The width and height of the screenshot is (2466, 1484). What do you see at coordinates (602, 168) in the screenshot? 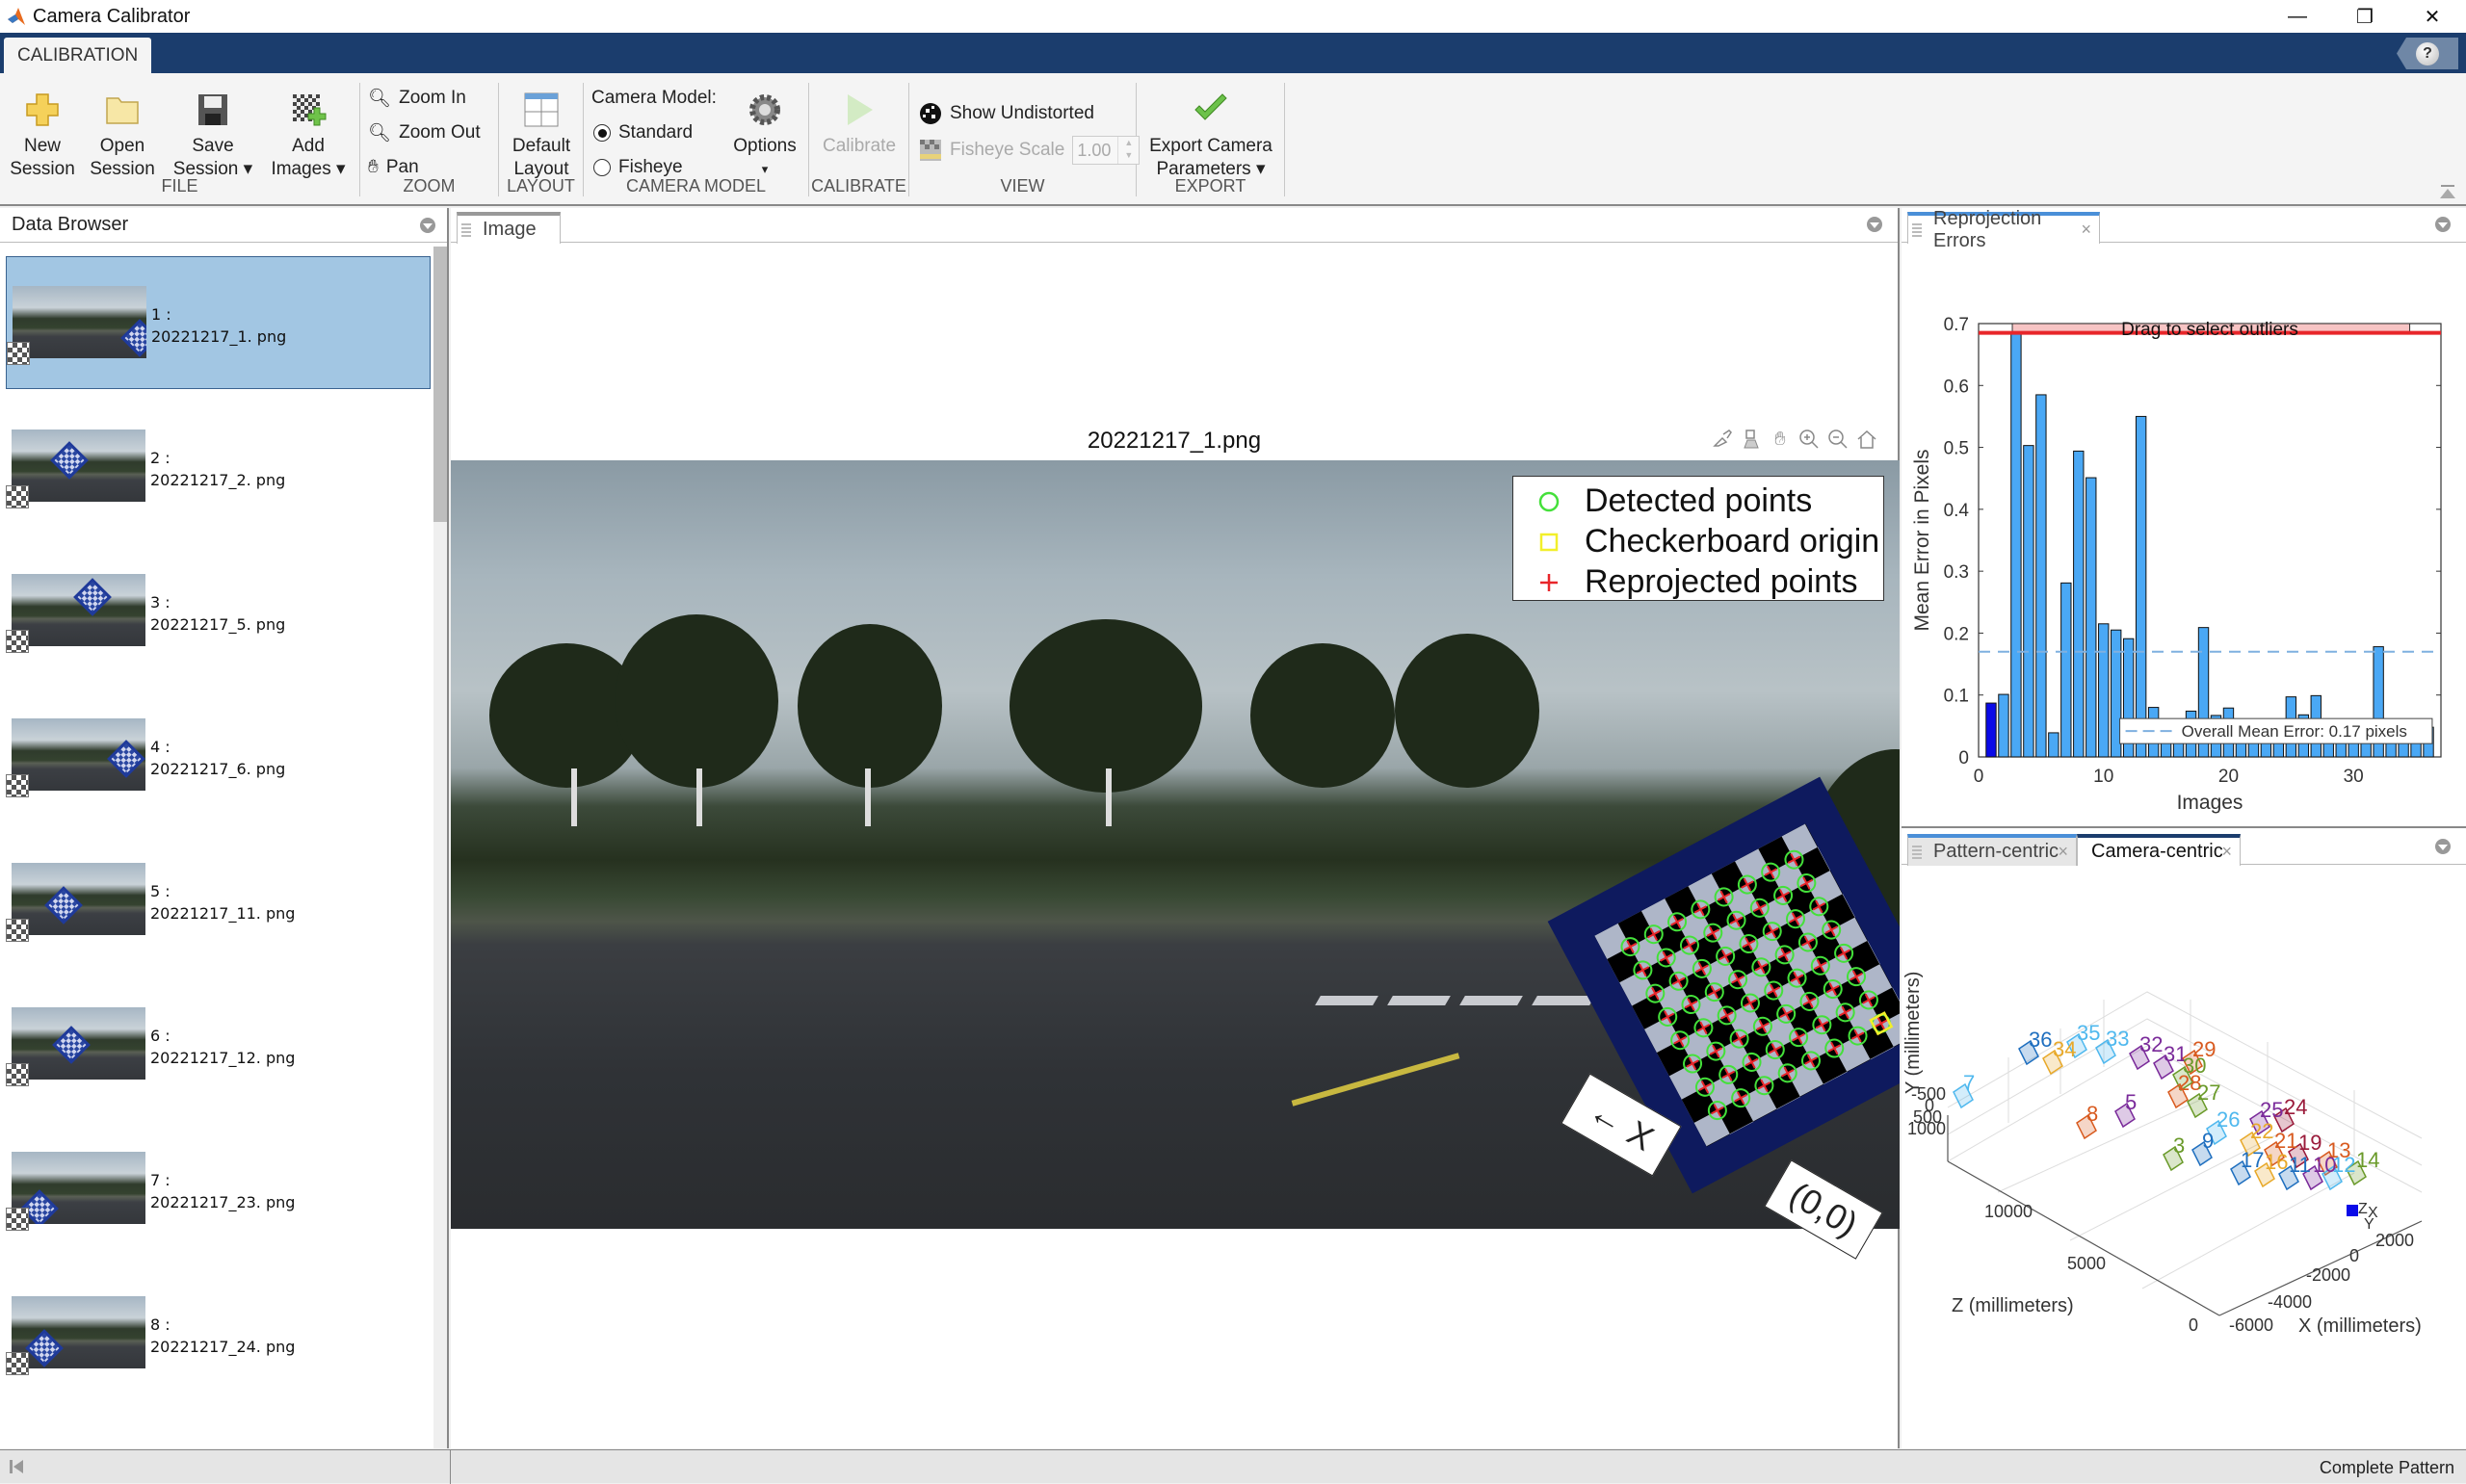
I see `radio-unselected-icon` at bounding box center [602, 168].